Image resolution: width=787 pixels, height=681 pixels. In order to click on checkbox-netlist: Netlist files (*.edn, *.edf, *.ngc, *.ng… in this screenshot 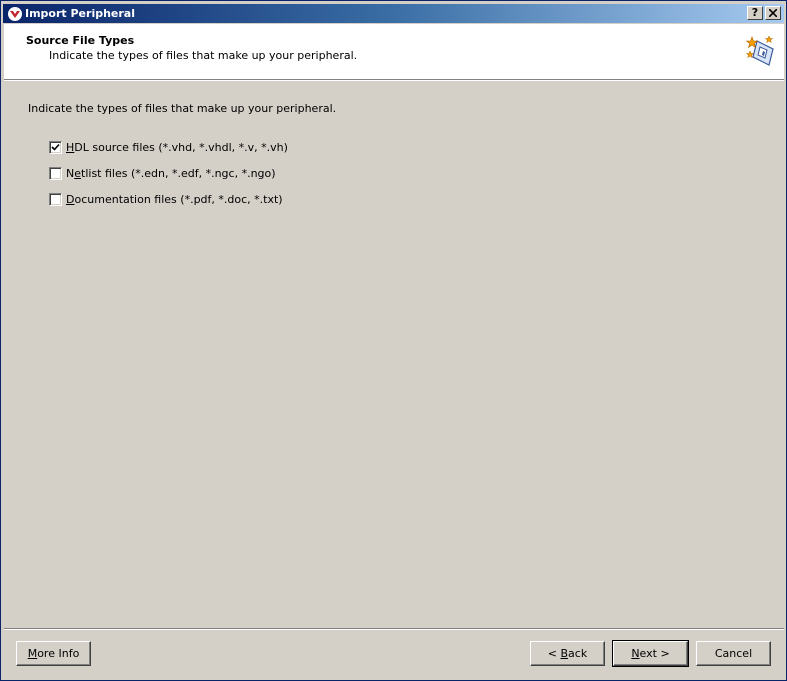, I will do `click(162, 173)`.